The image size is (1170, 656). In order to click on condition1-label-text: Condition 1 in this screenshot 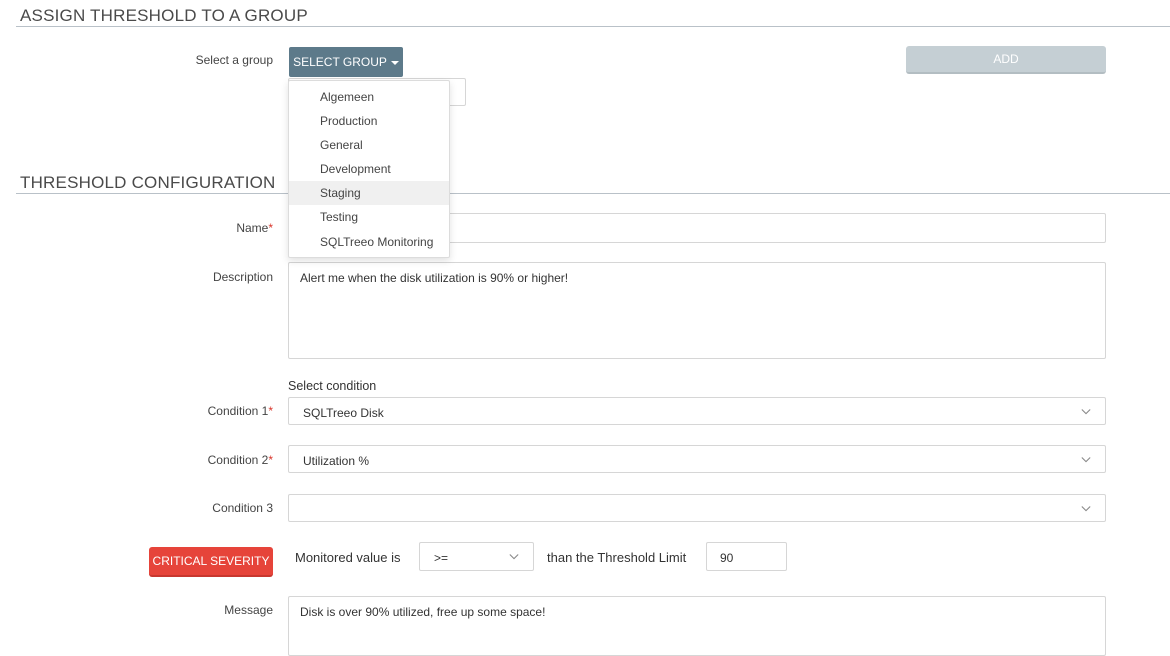, I will do `click(238, 411)`.